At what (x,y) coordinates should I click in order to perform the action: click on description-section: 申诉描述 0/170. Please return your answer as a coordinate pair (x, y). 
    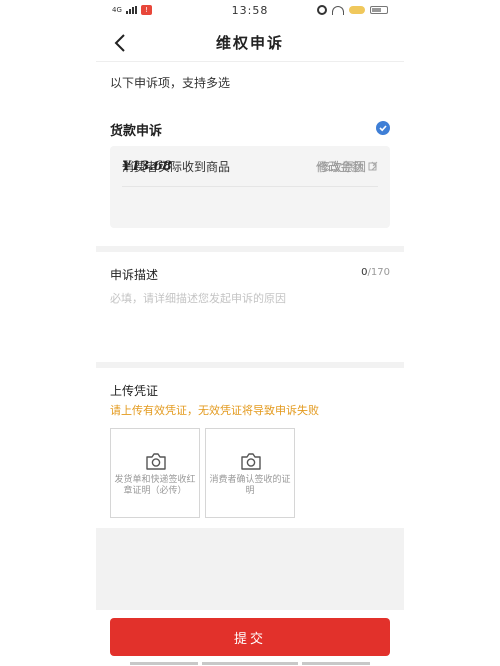
    Looking at the image, I should click on (250, 307).